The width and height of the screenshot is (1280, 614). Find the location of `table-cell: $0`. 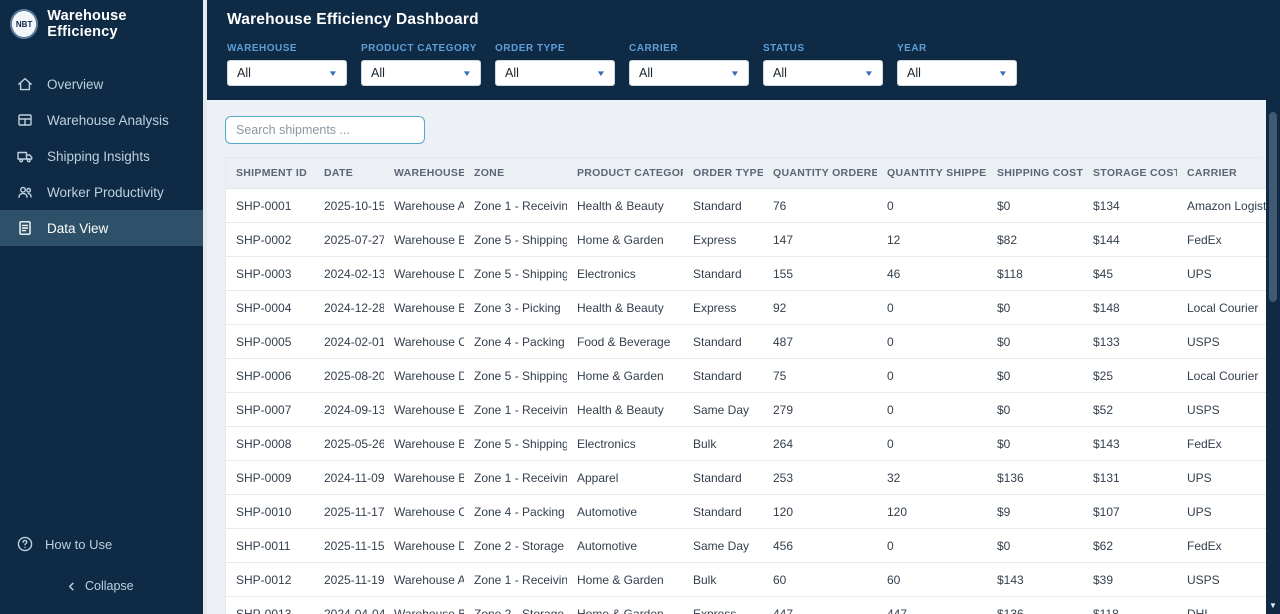

table-cell: $0 is located at coordinates (1035, 443).